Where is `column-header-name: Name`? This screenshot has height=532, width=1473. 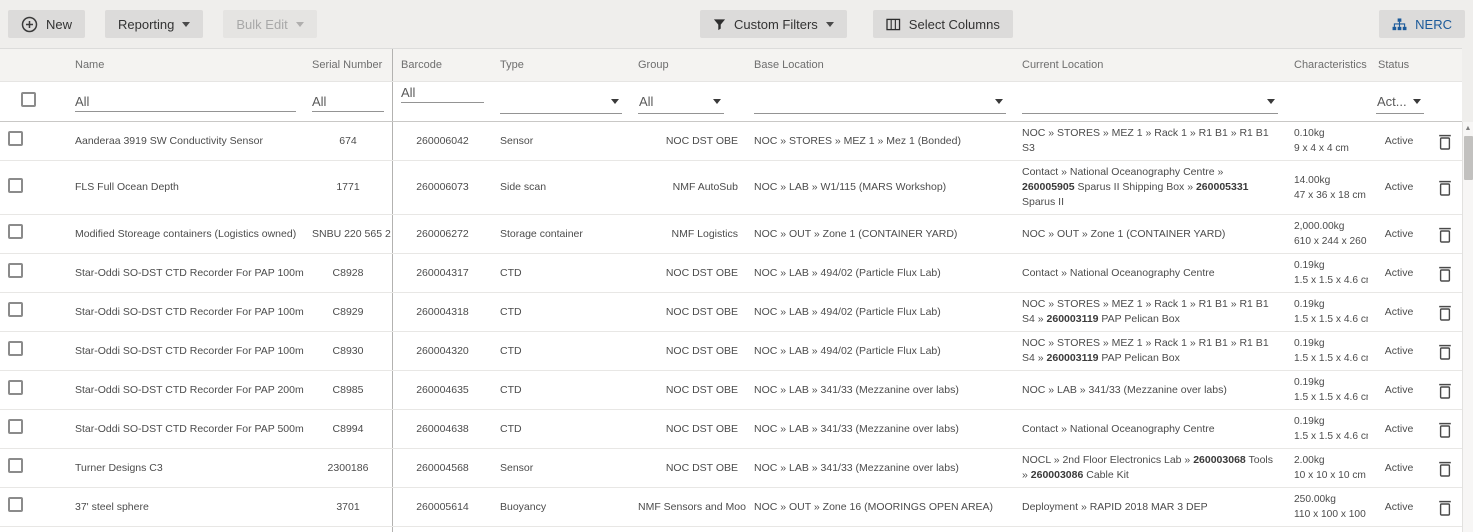
column-header-name: Name is located at coordinates (180, 65).